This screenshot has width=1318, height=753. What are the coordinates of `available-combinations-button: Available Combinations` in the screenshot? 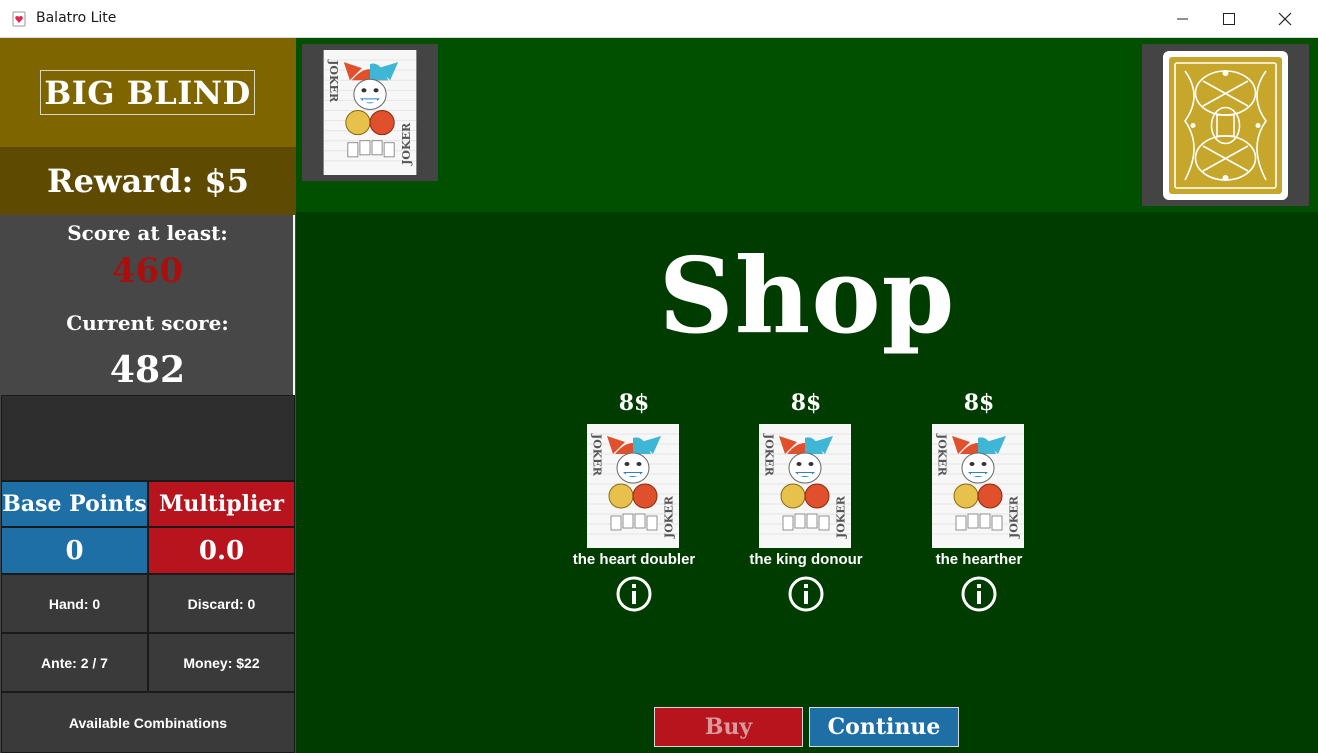 It's located at (148, 722).